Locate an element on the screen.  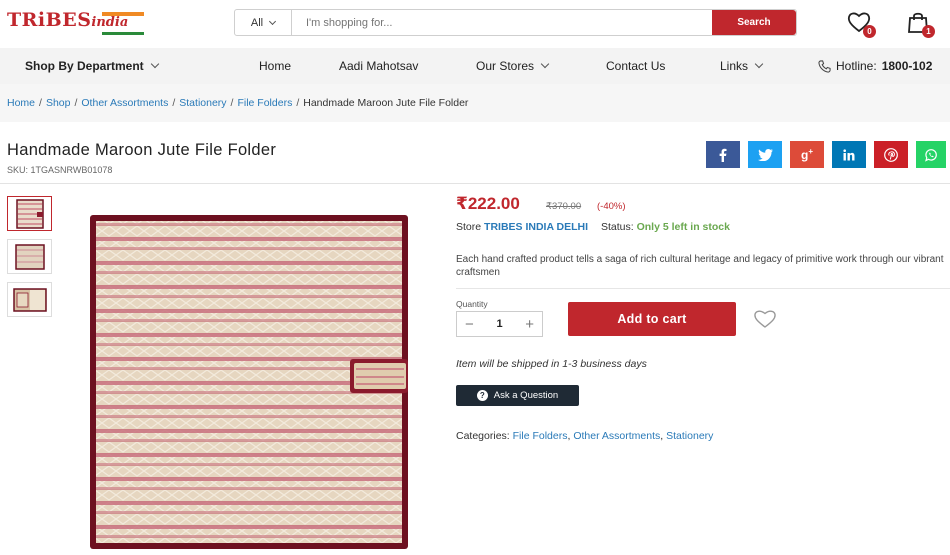
quantity-value: 1 is located at coordinates (499, 324).